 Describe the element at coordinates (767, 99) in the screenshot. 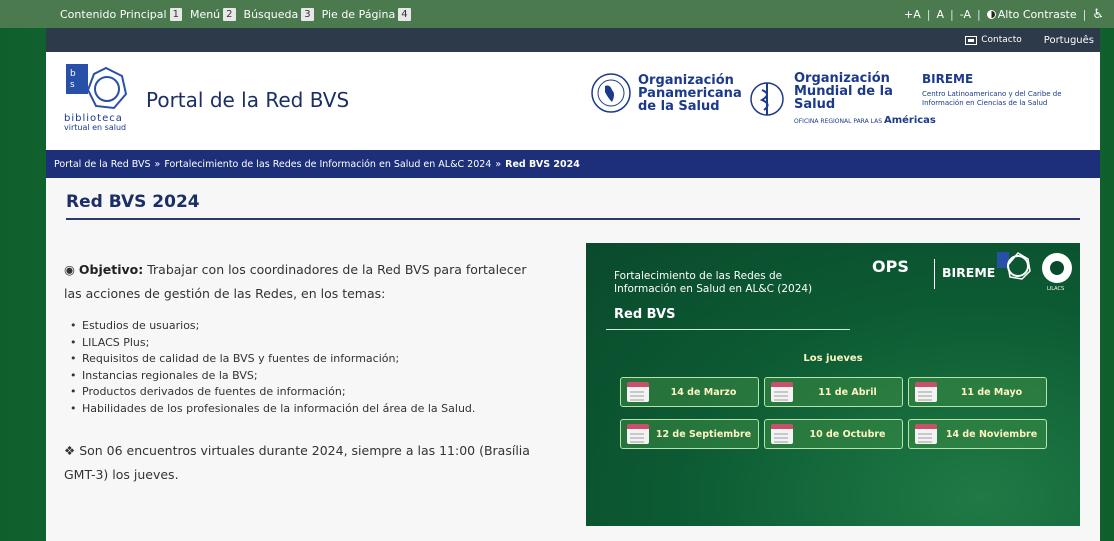

I see `who-emblem-icon` at that location.